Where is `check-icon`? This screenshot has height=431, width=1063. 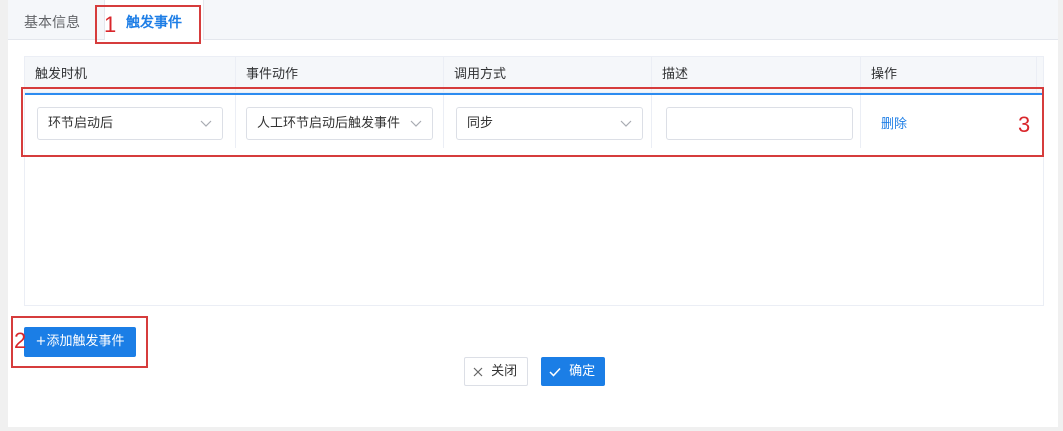 check-icon is located at coordinates (555, 372).